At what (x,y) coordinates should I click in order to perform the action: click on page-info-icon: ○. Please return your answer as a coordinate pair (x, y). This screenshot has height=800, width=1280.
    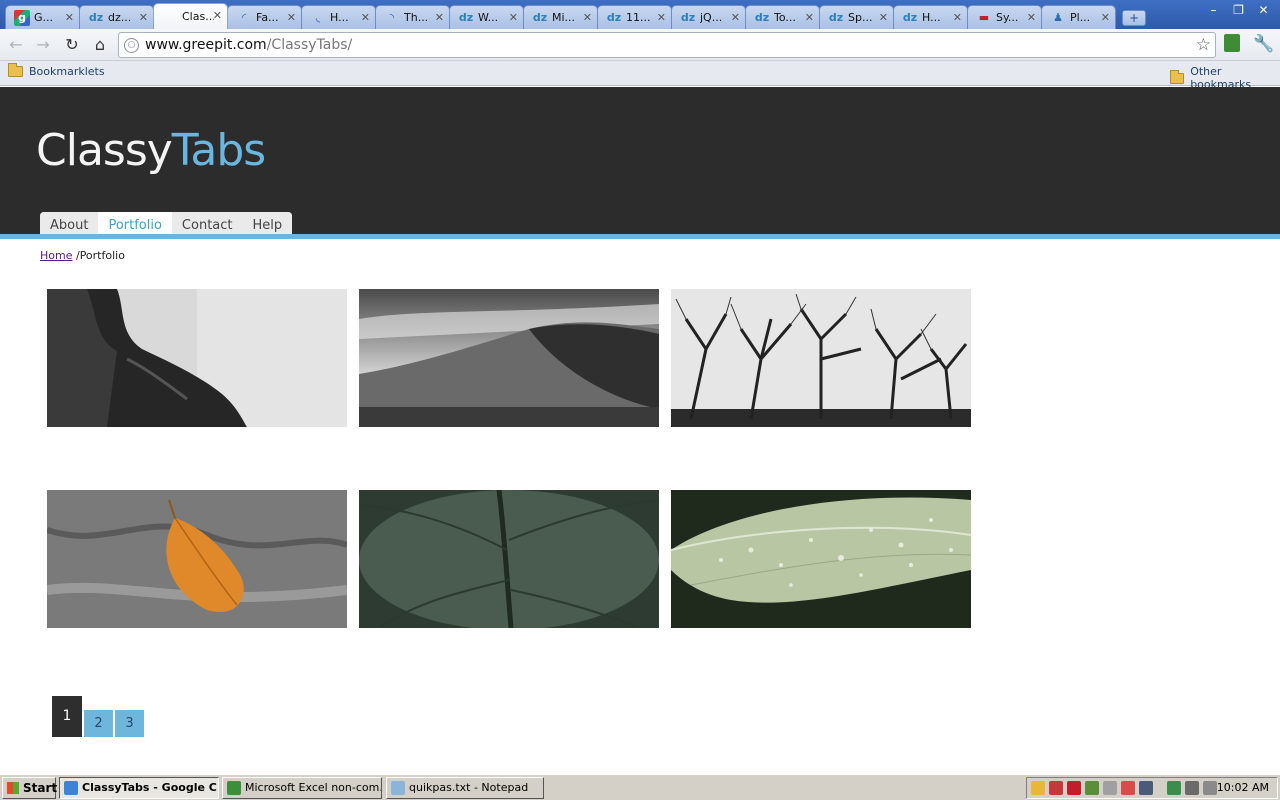
    Looking at the image, I should click on (131, 45).